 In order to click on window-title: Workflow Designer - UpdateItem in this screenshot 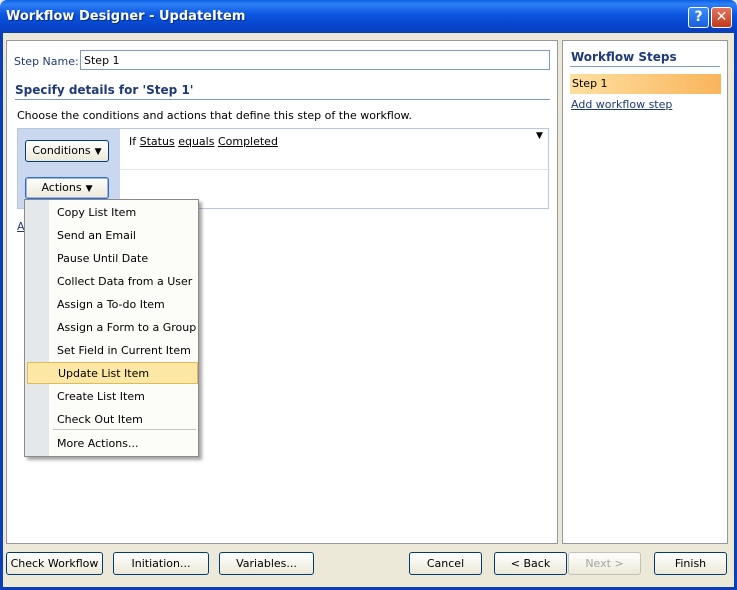, I will do `click(126, 16)`.